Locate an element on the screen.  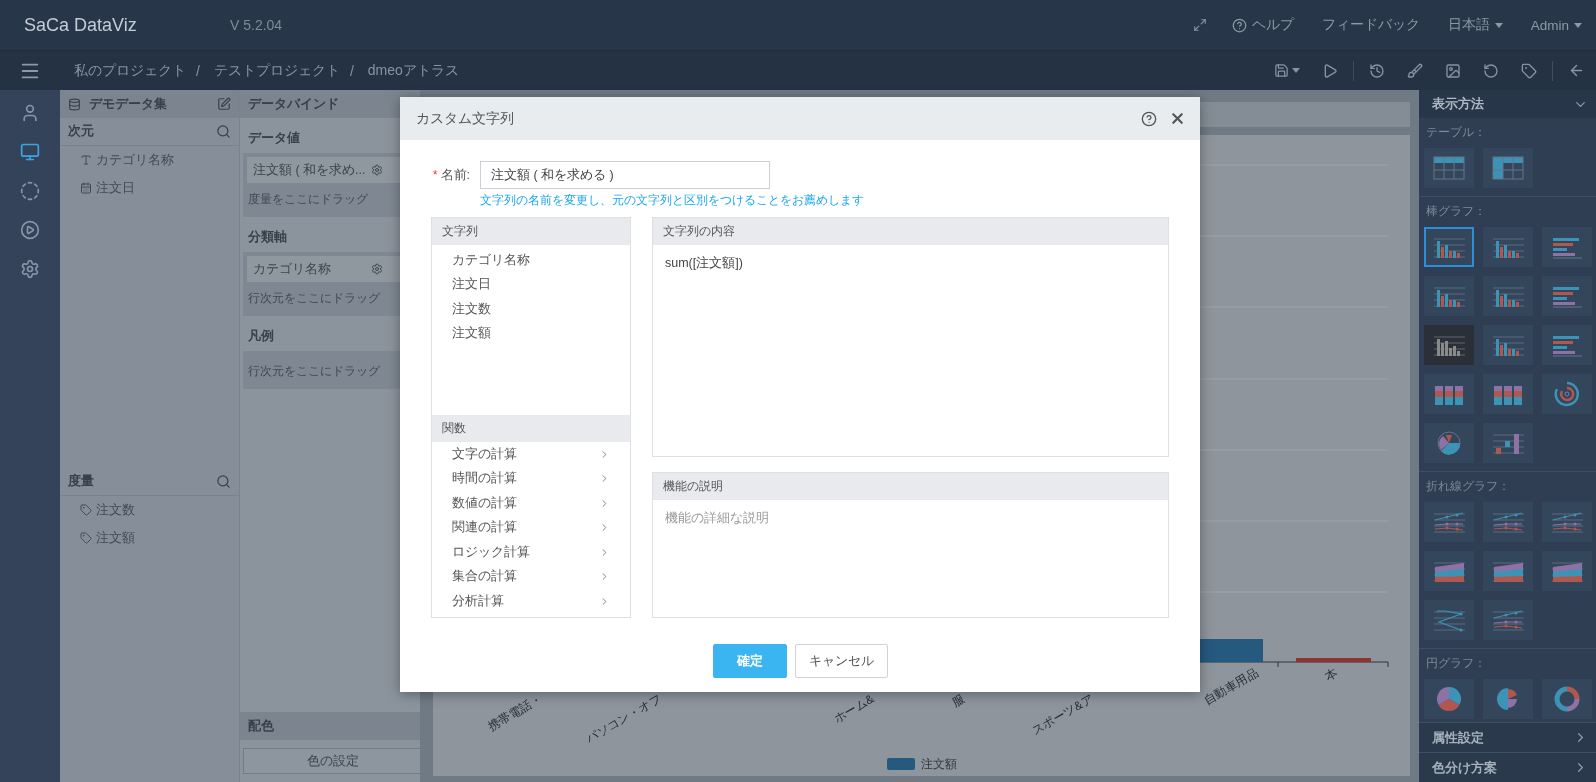
field-item: 注文数 is located at coordinates (115, 510).